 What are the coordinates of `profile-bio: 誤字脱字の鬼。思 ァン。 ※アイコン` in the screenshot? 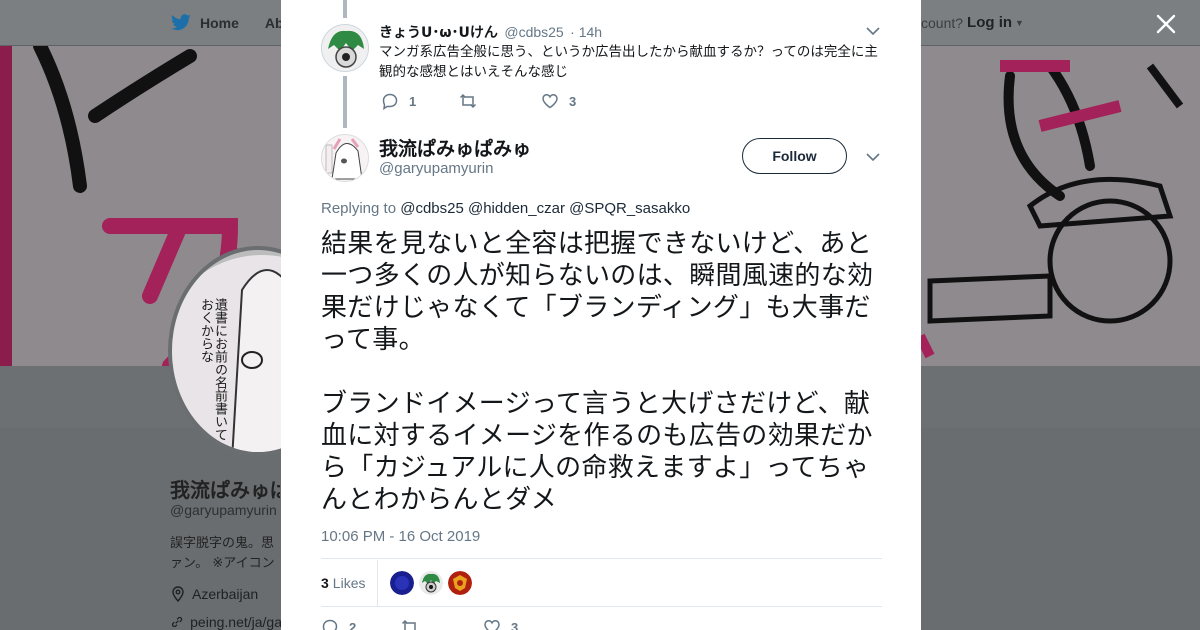 It's located at (226, 554).